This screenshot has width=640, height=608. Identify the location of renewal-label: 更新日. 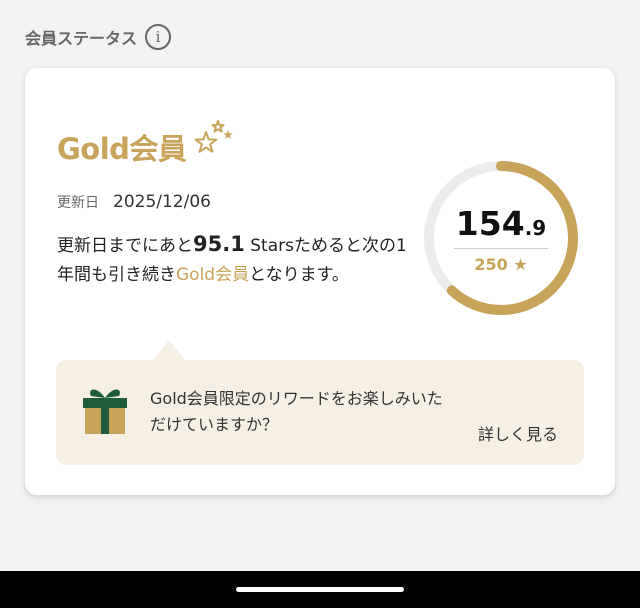
(78, 203).